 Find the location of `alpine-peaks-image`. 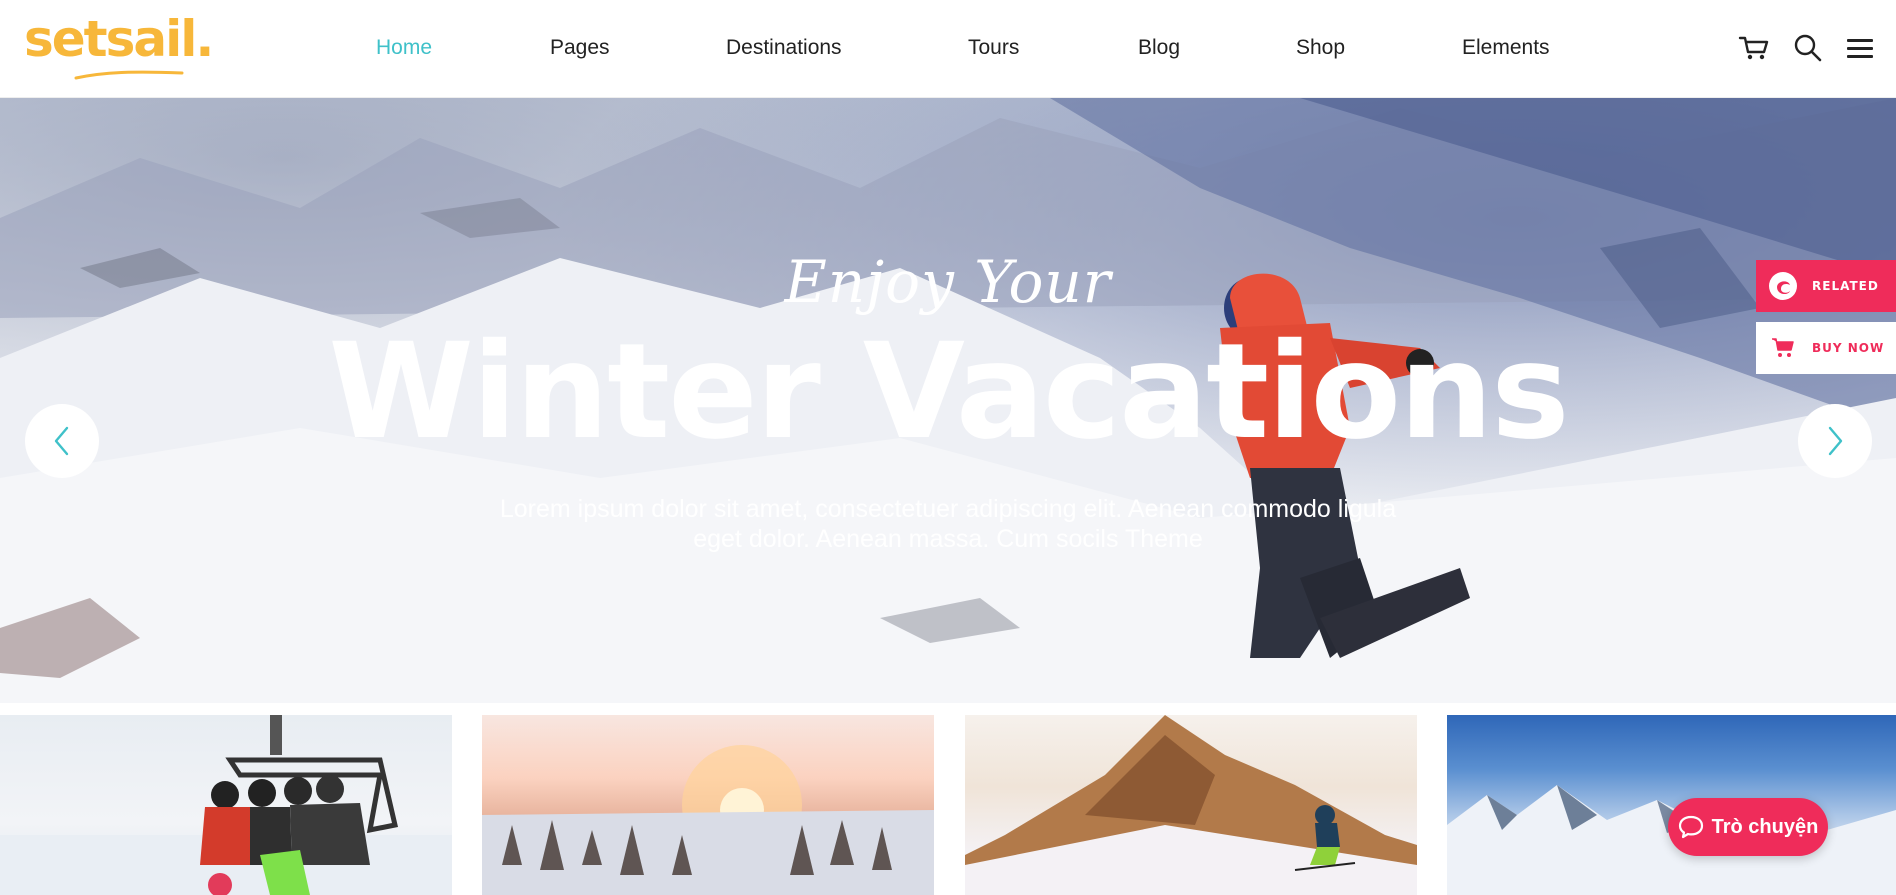

alpine-peaks-image is located at coordinates (1671, 840).